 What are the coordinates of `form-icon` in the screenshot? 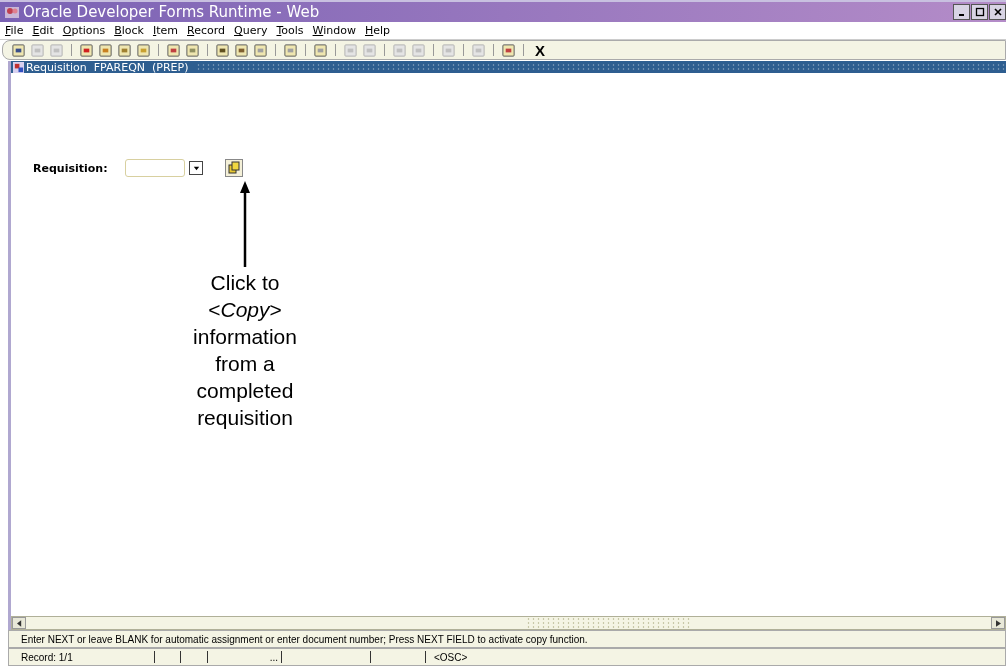 It's located at (18, 67).